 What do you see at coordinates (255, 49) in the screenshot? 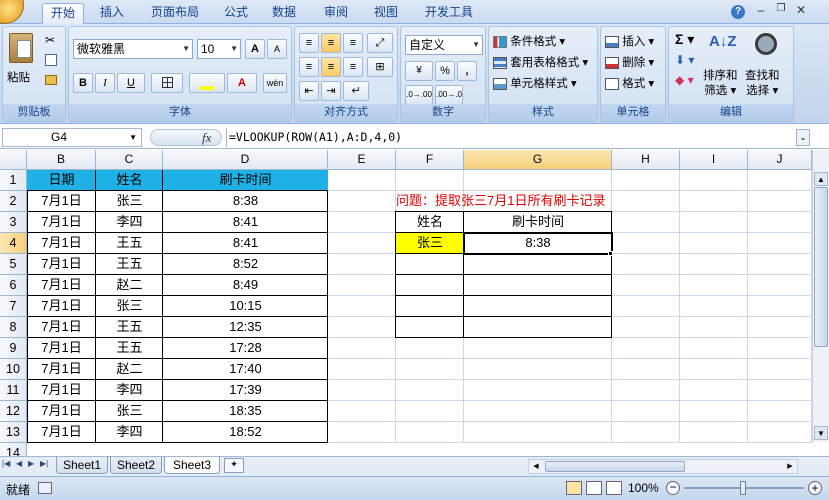
I see `grow-font-button: A` at bounding box center [255, 49].